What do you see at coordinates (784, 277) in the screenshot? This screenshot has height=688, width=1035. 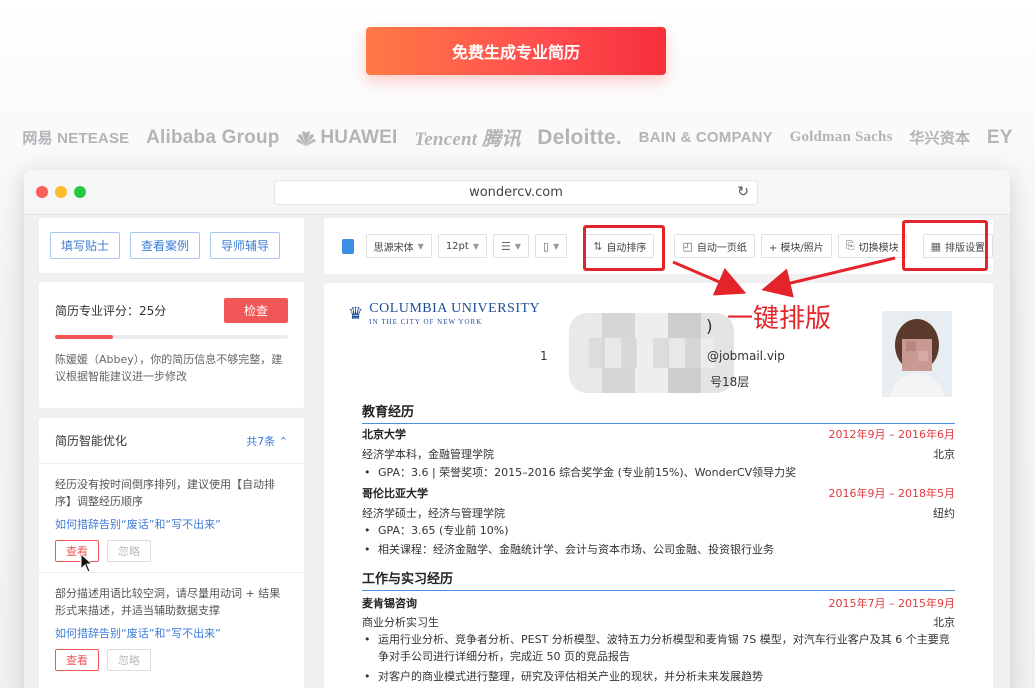 I see `annotation-arrows` at bounding box center [784, 277].